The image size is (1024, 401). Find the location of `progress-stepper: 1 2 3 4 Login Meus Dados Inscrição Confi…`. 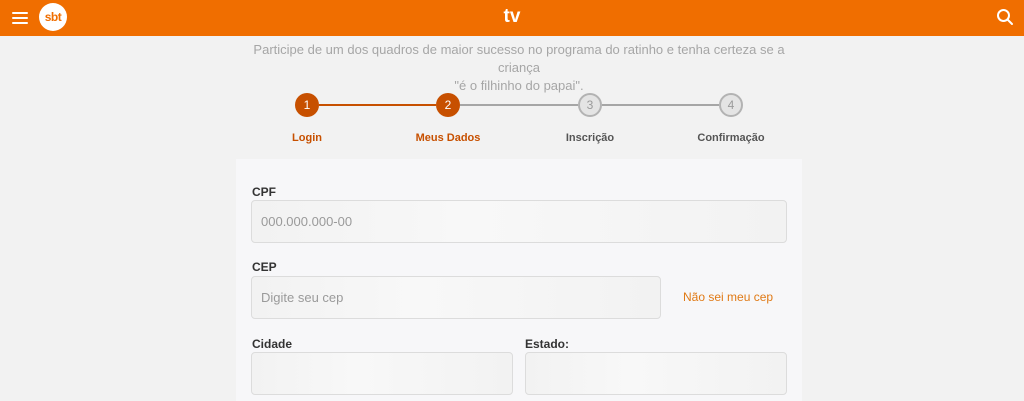

progress-stepper: 1 2 3 4 Login Meus Dados Inscrição Confi… is located at coordinates (519, 120).